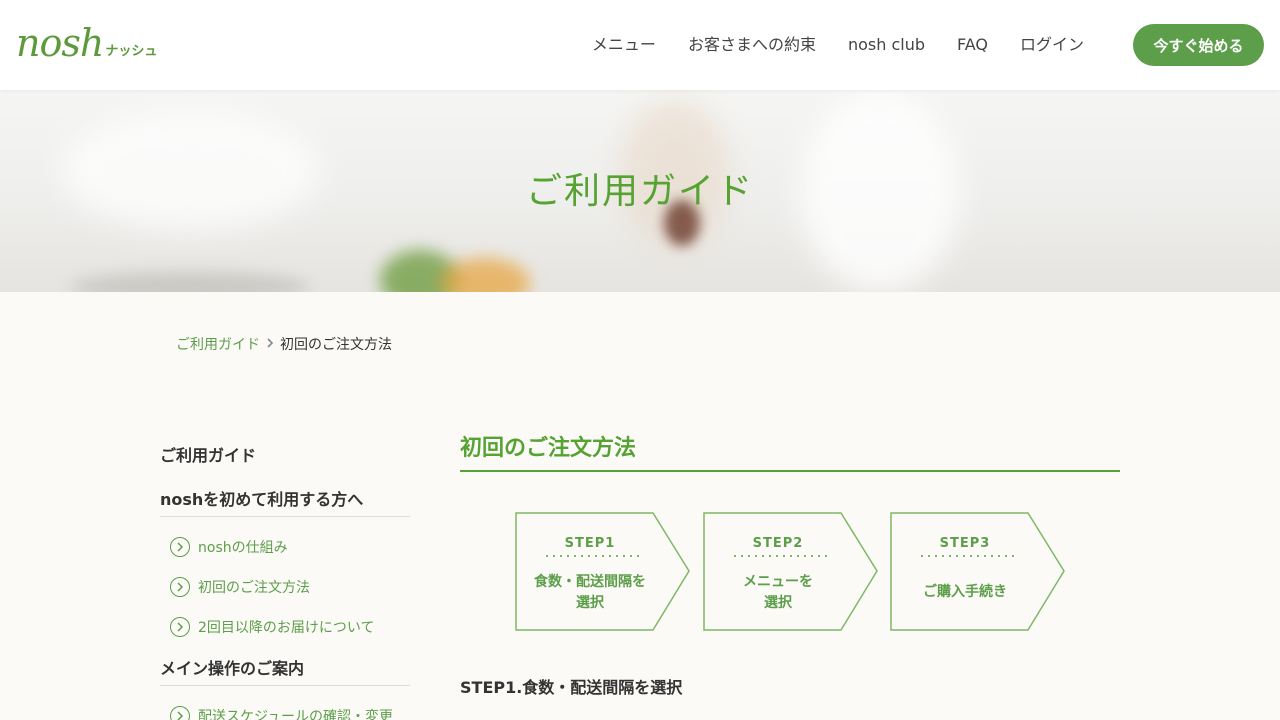 The width and height of the screenshot is (1280, 720). What do you see at coordinates (778, 582) in the screenshot?
I see `step-2-desc-line-1: メニューを` at bounding box center [778, 582].